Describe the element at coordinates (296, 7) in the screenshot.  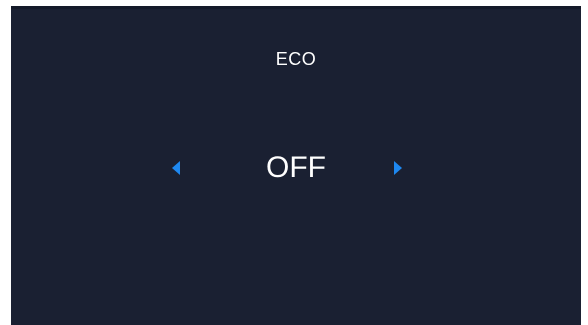
I see `top-status-strip` at that location.